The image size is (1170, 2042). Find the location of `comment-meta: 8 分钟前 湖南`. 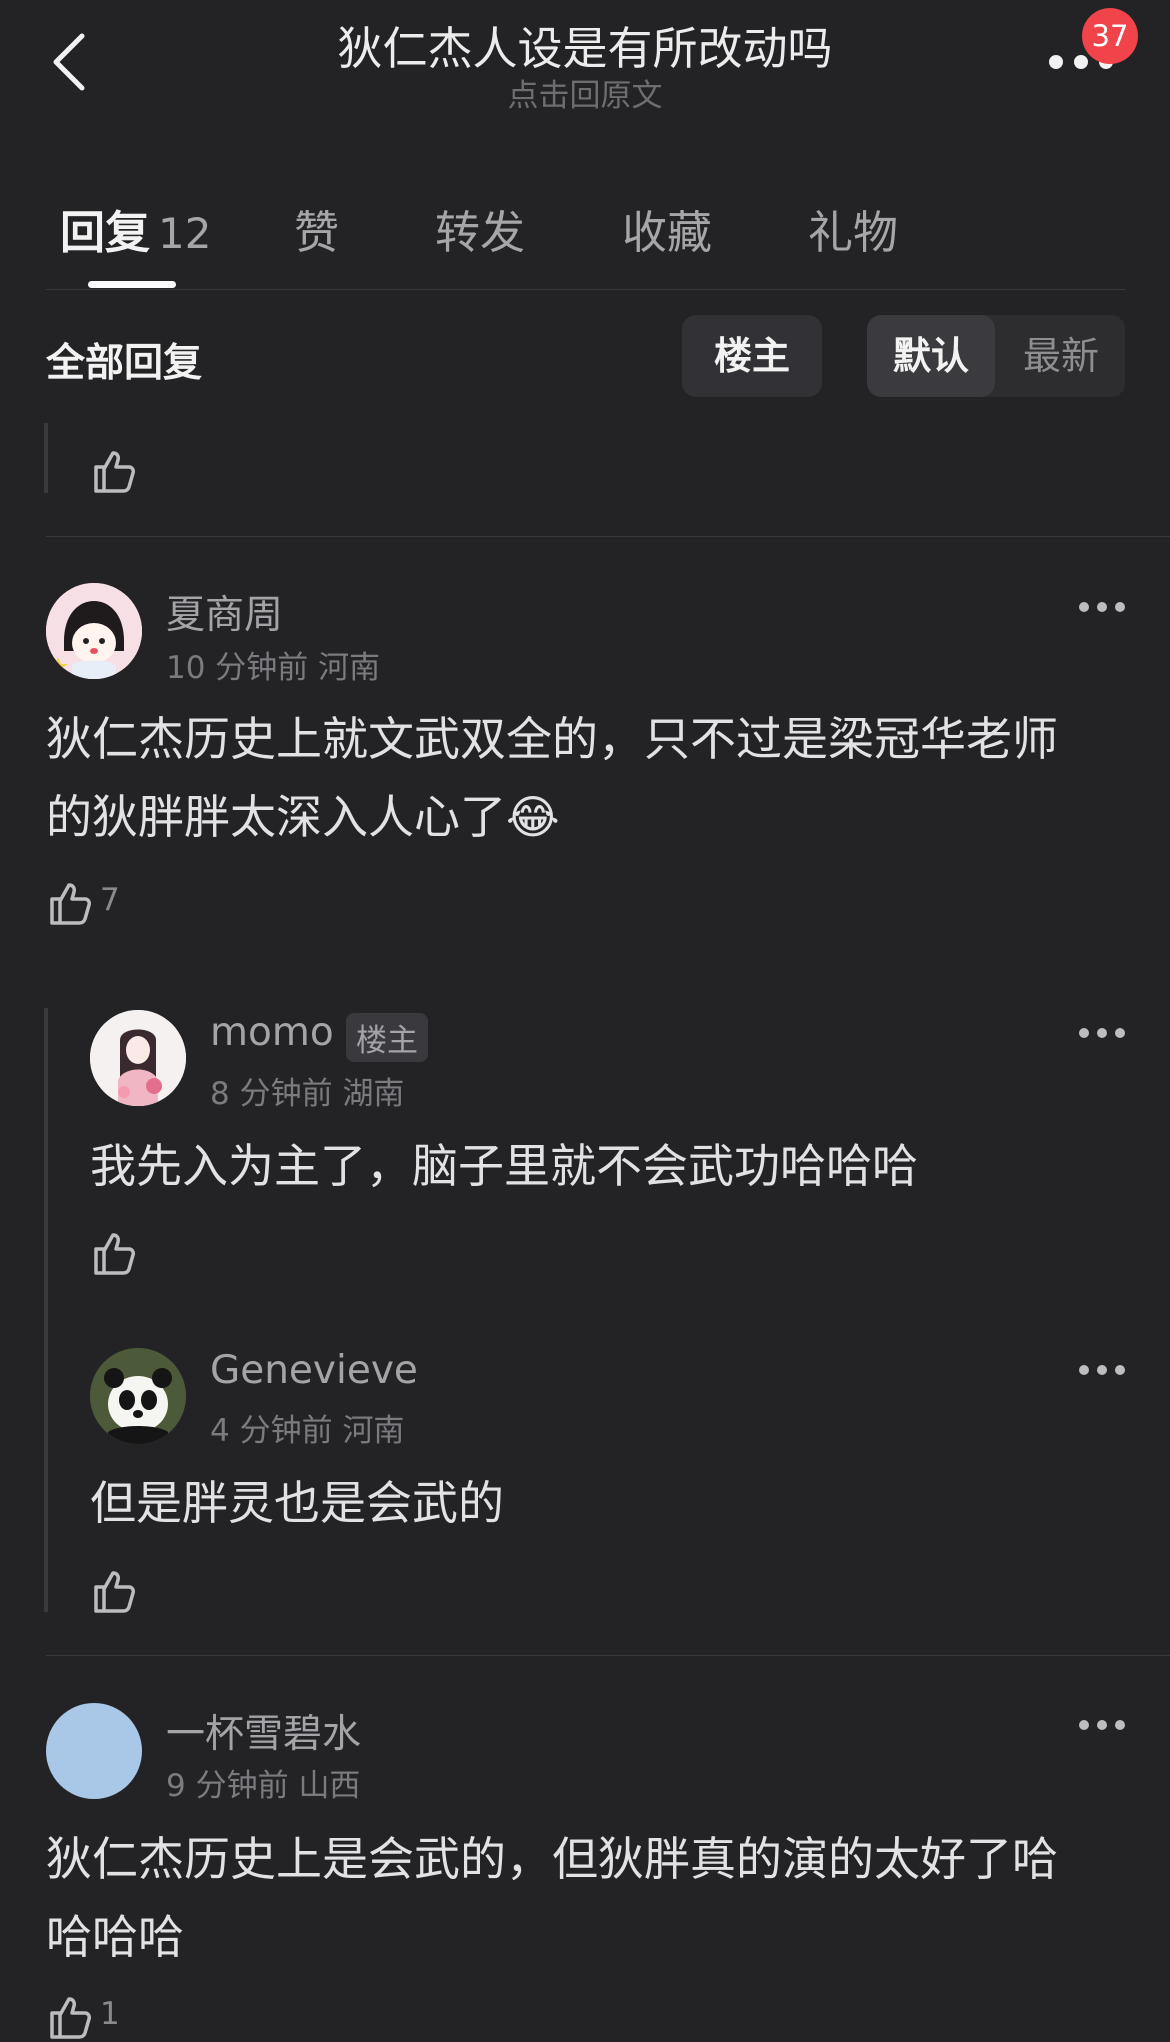

comment-meta: 8 分钟前 湖南 is located at coordinates (307, 1090).